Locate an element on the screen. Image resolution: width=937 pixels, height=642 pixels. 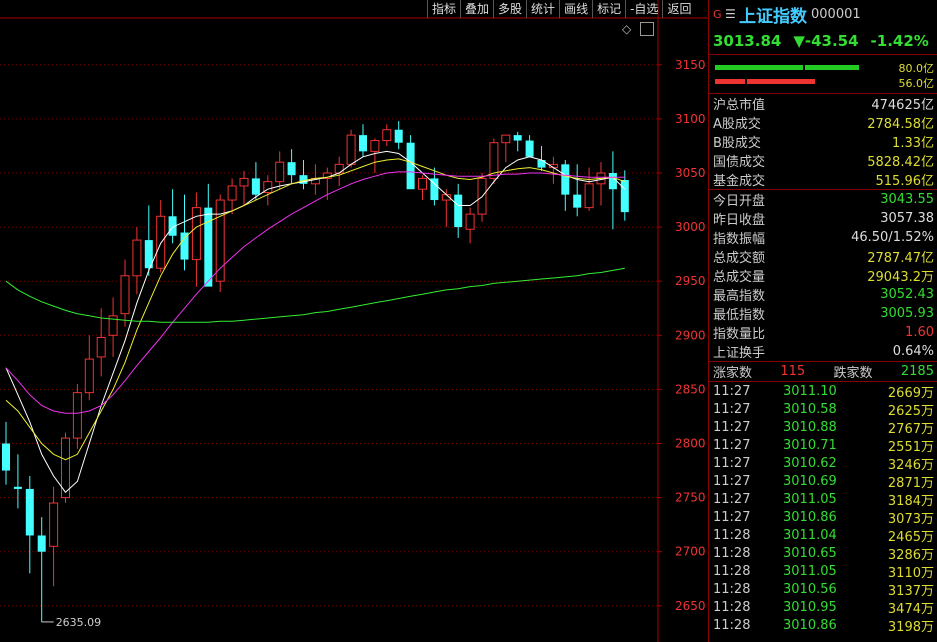
tick-row: 11:27 3010.58 2625万 is located at coordinates (823, 409).